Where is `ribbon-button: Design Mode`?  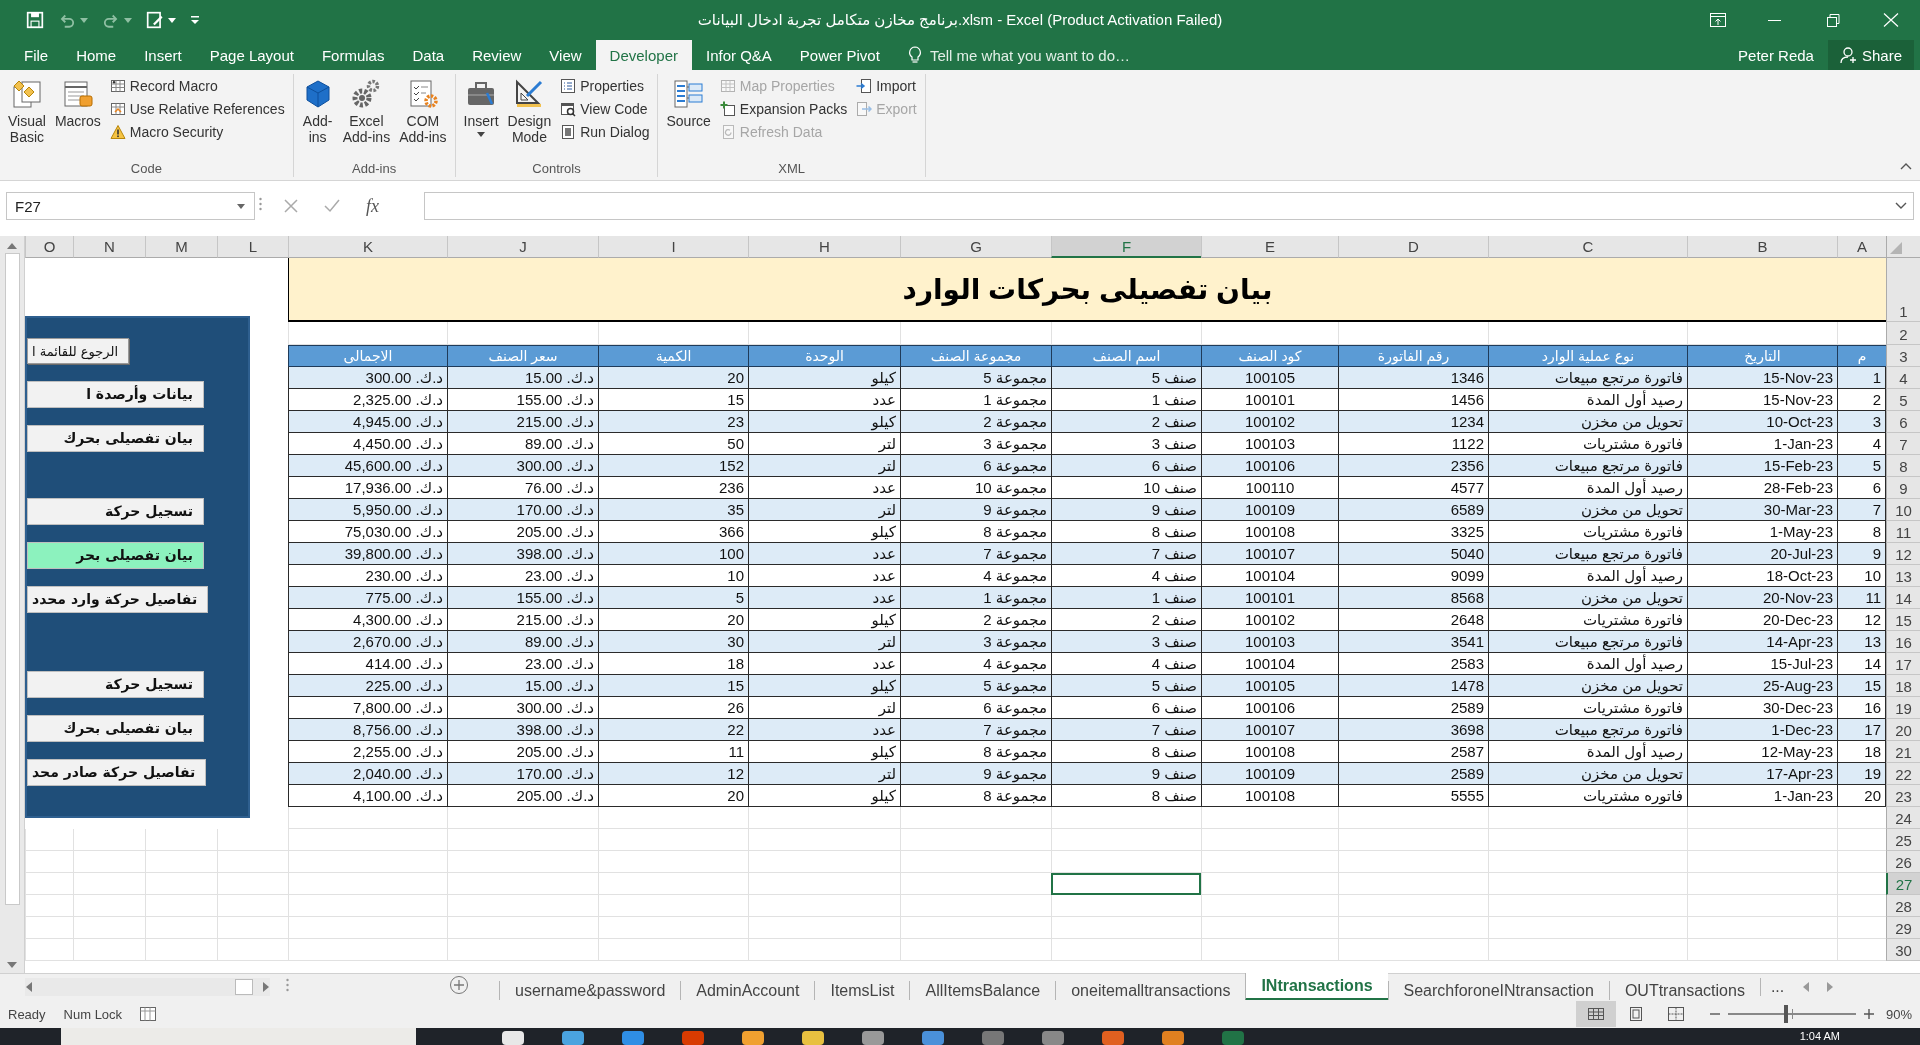
ribbon-button: Design Mode is located at coordinates (529, 110).